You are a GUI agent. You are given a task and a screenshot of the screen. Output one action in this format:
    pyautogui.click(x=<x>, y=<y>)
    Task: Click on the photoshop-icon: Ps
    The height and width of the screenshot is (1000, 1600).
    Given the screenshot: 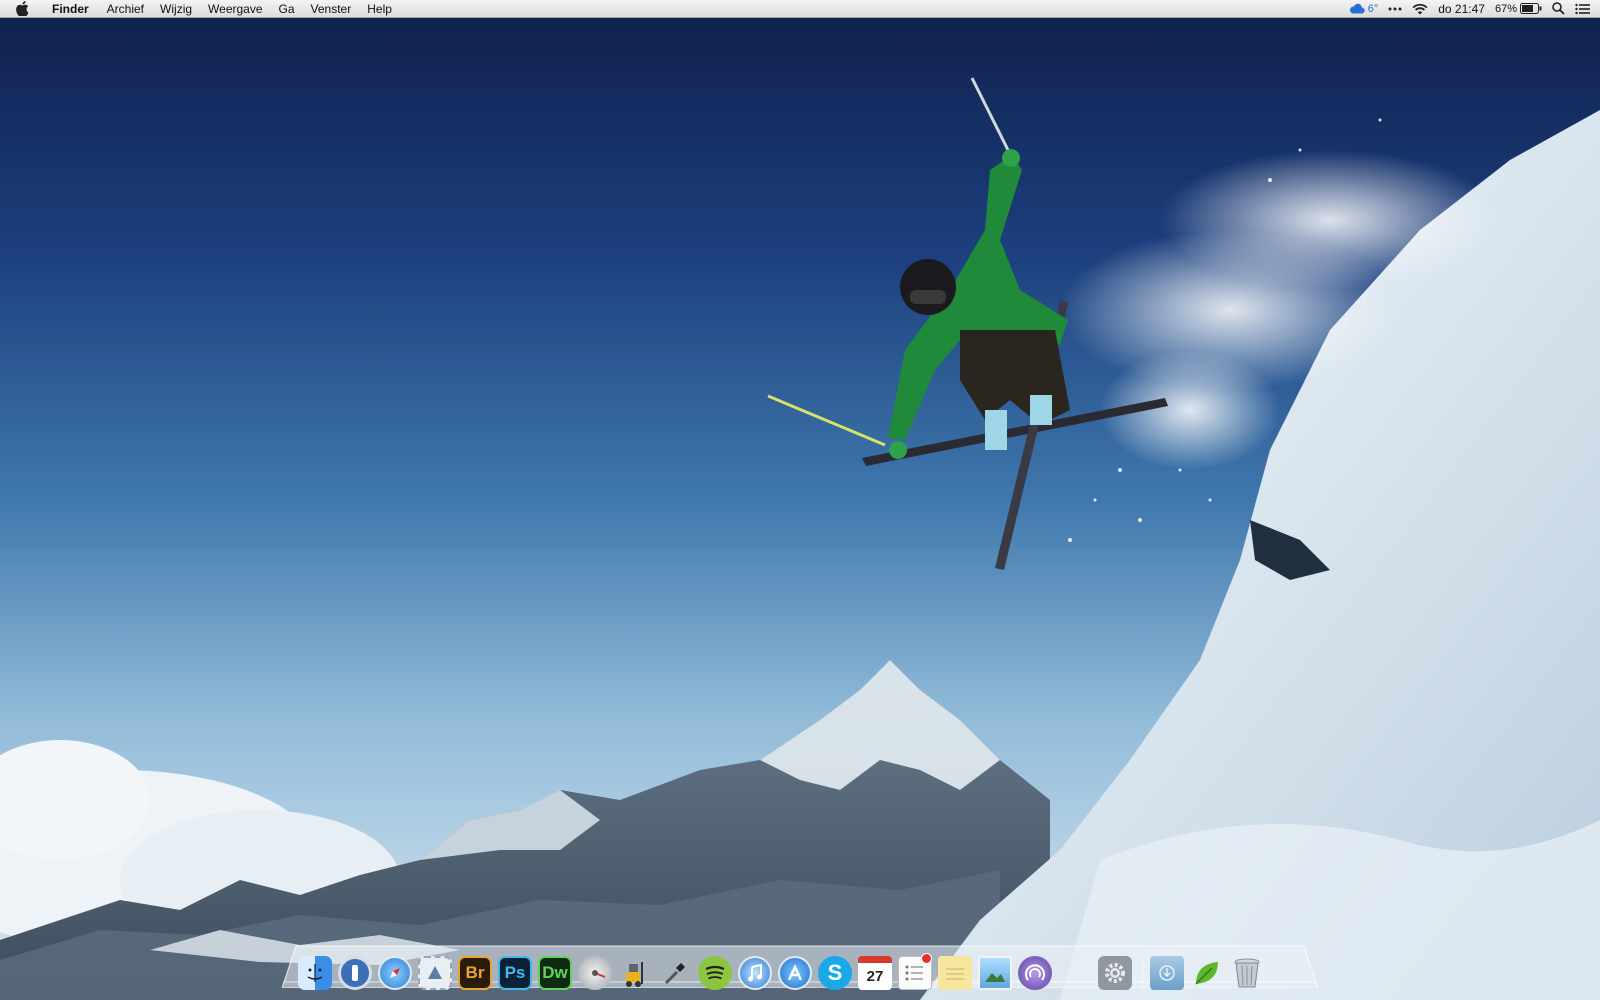 What is the action you would take?
    pyautogui.click(x=515, y=973)
    